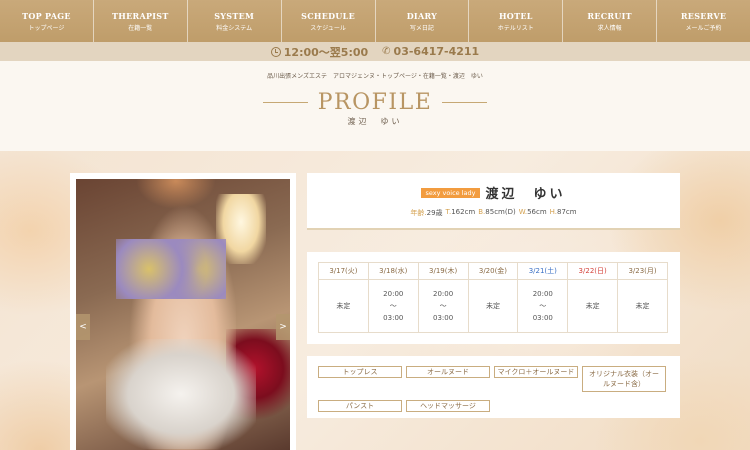 Image resolution: width=750 pixels, height=450 pixels. I want to click on age-value: 29歳, so click(434, 213).